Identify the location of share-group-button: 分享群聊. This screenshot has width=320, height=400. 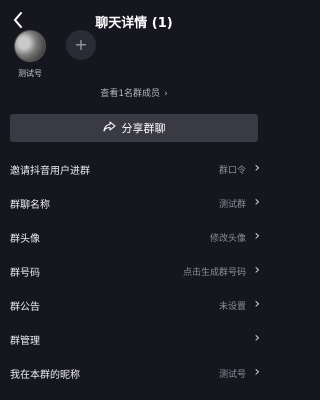
(134, 128).